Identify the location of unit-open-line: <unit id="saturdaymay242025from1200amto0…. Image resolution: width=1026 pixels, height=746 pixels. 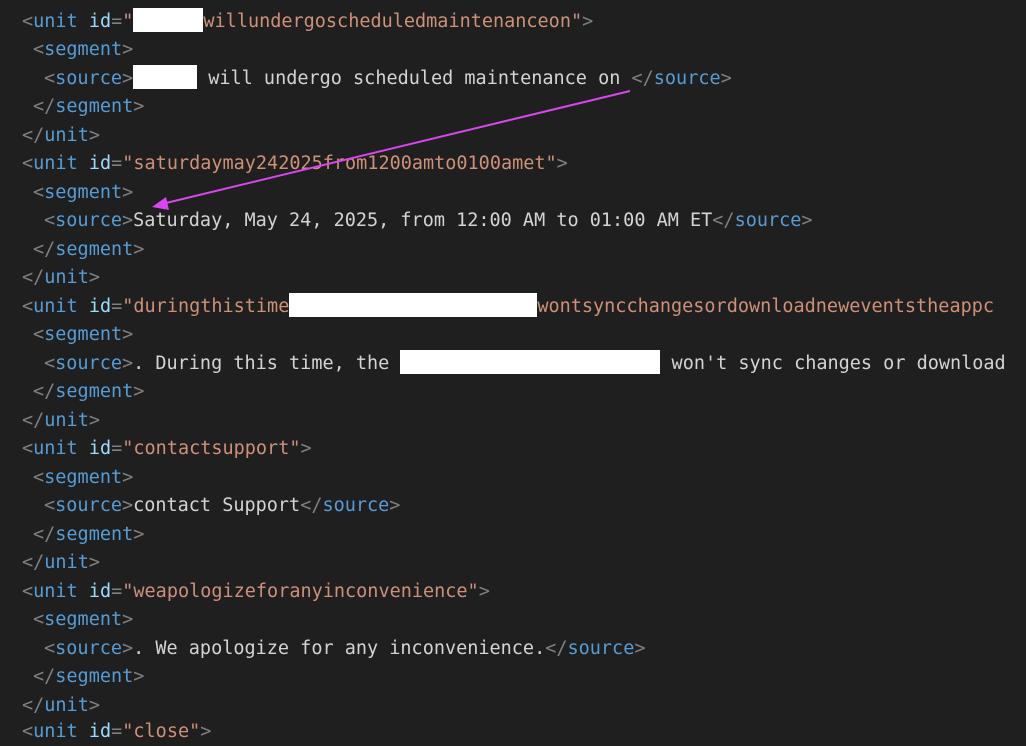
(295, 163).